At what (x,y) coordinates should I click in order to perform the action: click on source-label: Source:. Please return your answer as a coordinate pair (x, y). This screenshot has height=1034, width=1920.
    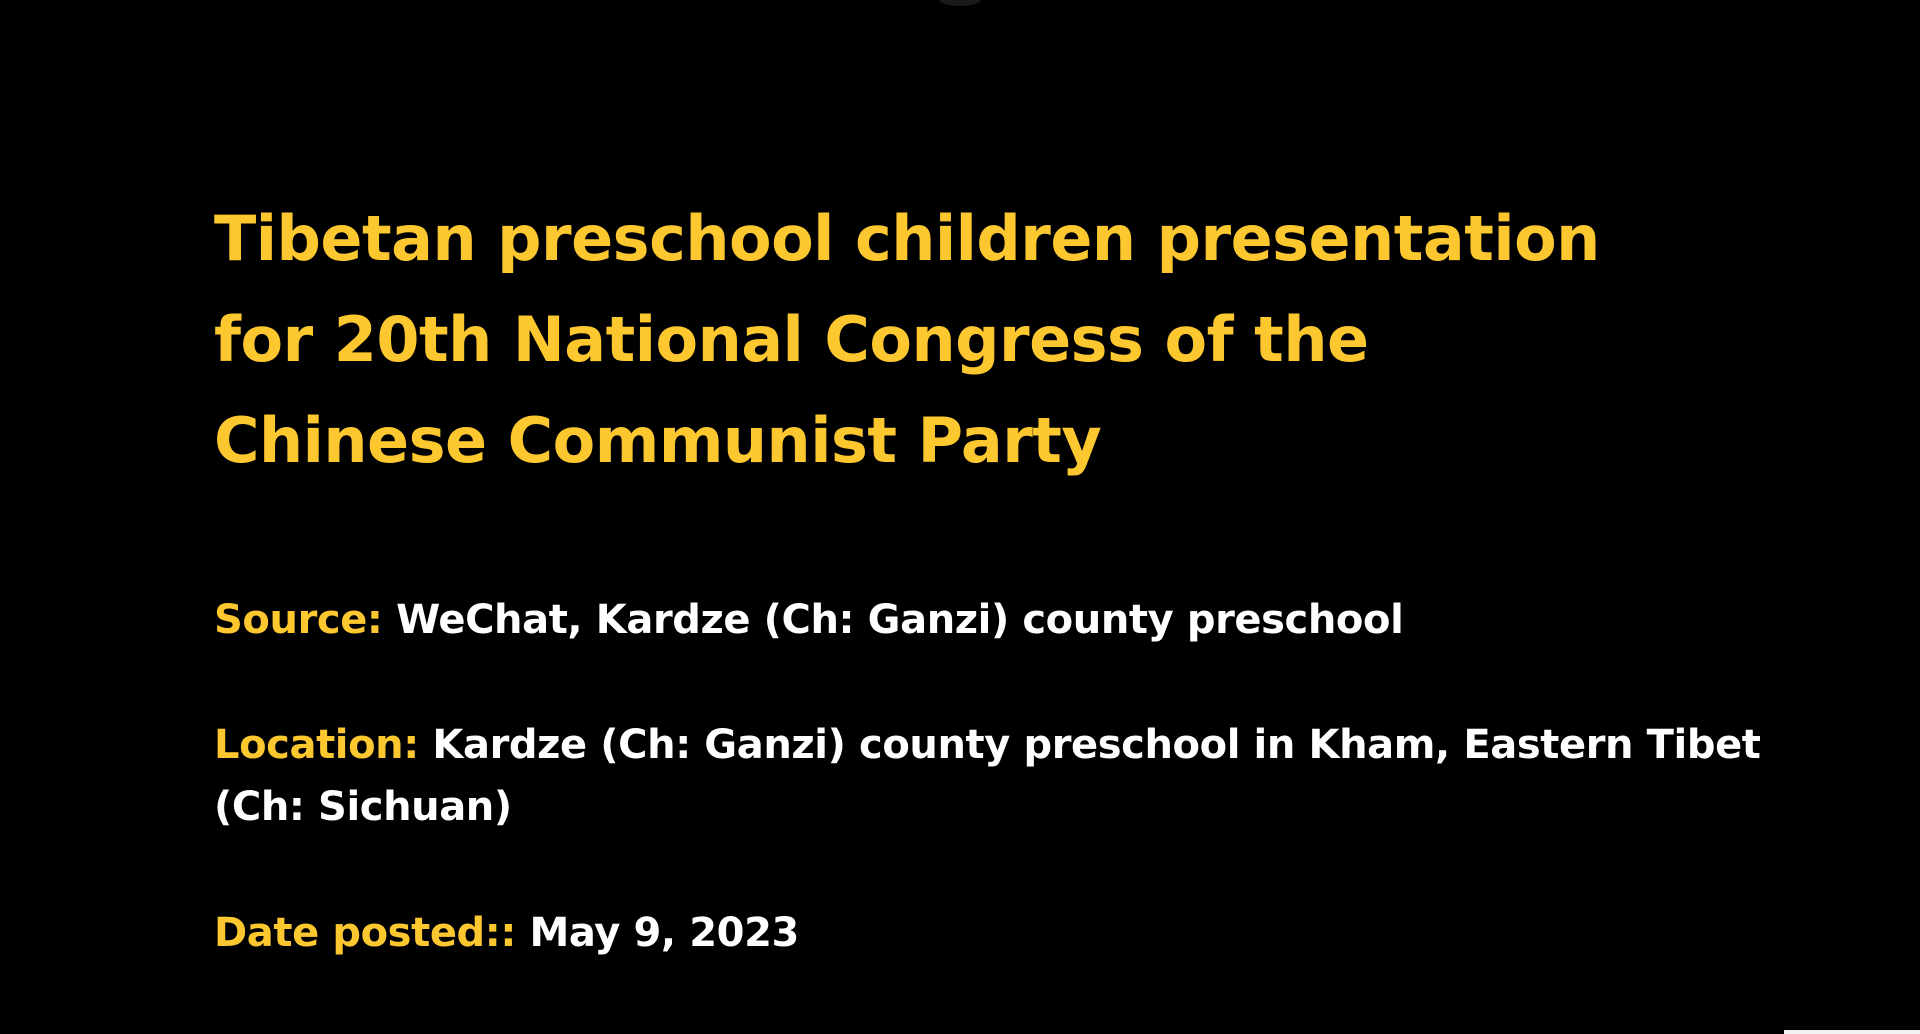
    Looking at the image, I should click on (298, 620).